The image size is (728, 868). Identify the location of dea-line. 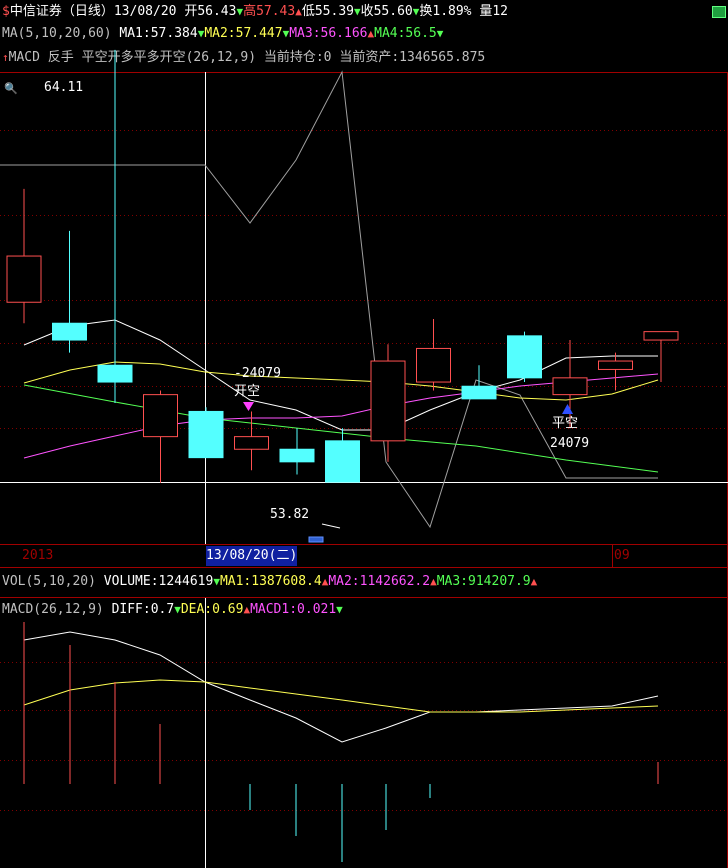
(341, 696).